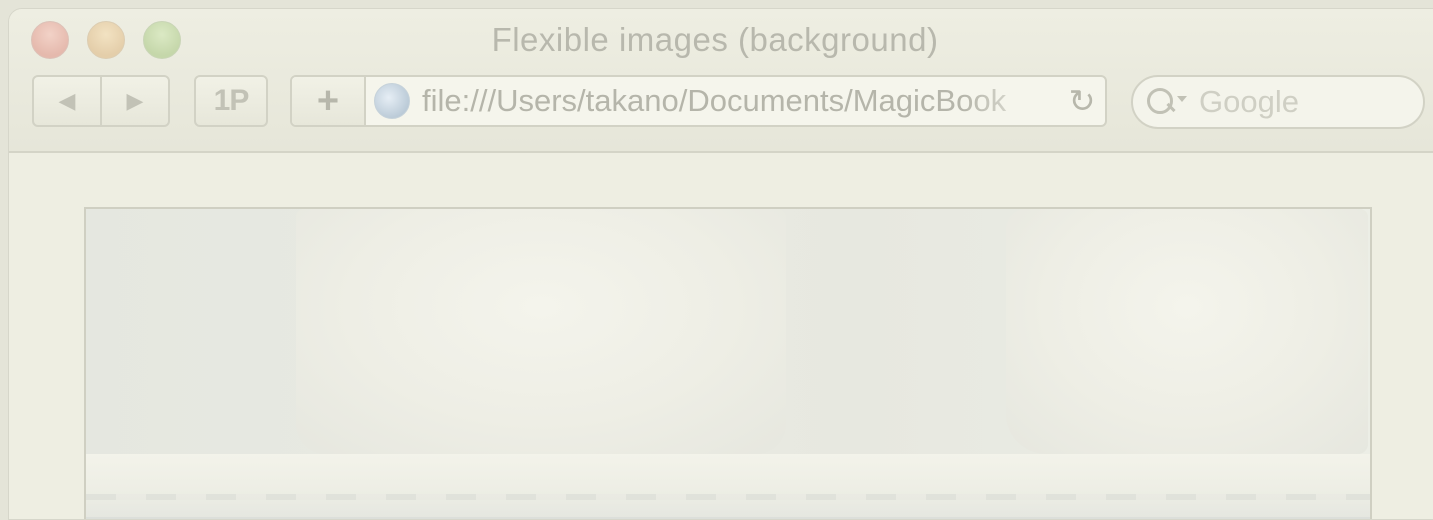 This screenshot has width=1433, height=520. Describe the element at coordinates (392, 101) in the screenshot. I see `globe-icon` at that location.